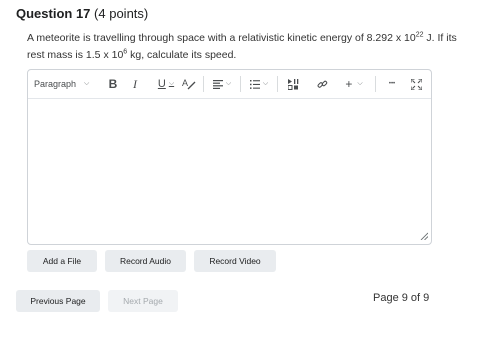 The height and width of the screenshot is (346, 495). What do you see at coordinates (254, 84) in the screenshot?
I see `bulleted-list-icon` at bounding box center [254, 84].